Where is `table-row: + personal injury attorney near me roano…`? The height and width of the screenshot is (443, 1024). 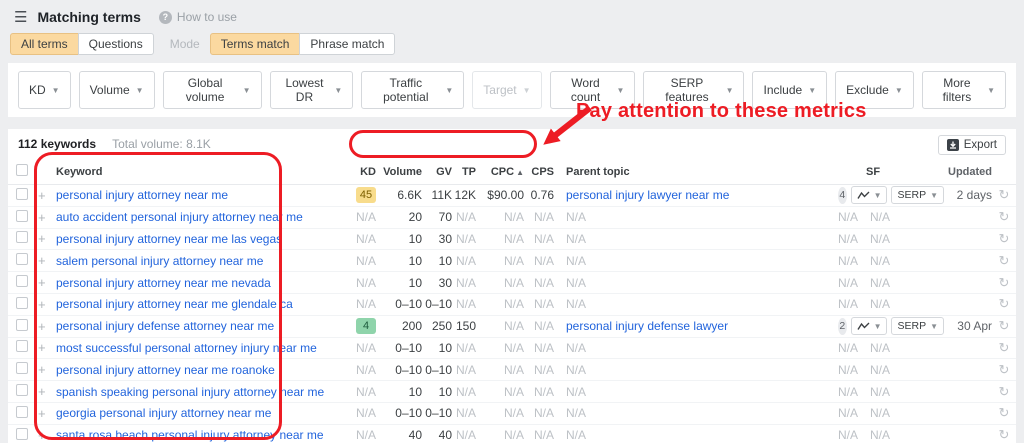 table-row: + personal injury attorney near me roano… is located at coordinates (512, 370).